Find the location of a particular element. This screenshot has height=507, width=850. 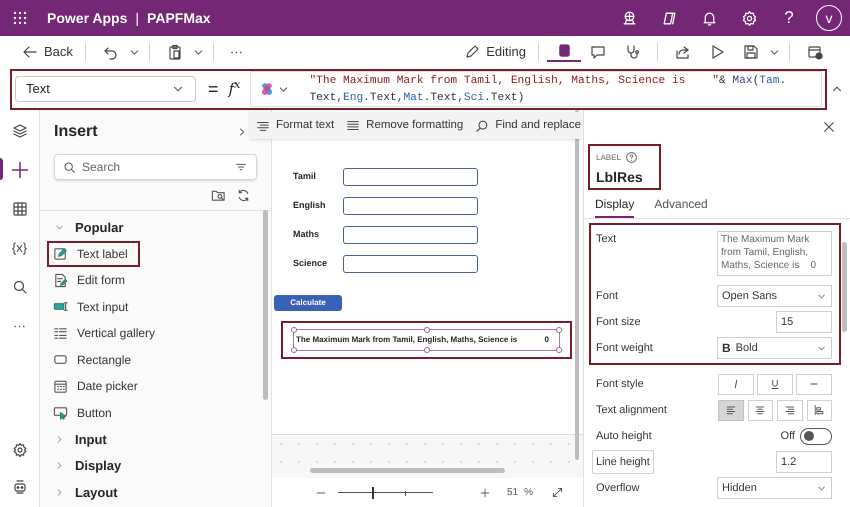

align-left-icon is located at coordinates (730, 410).